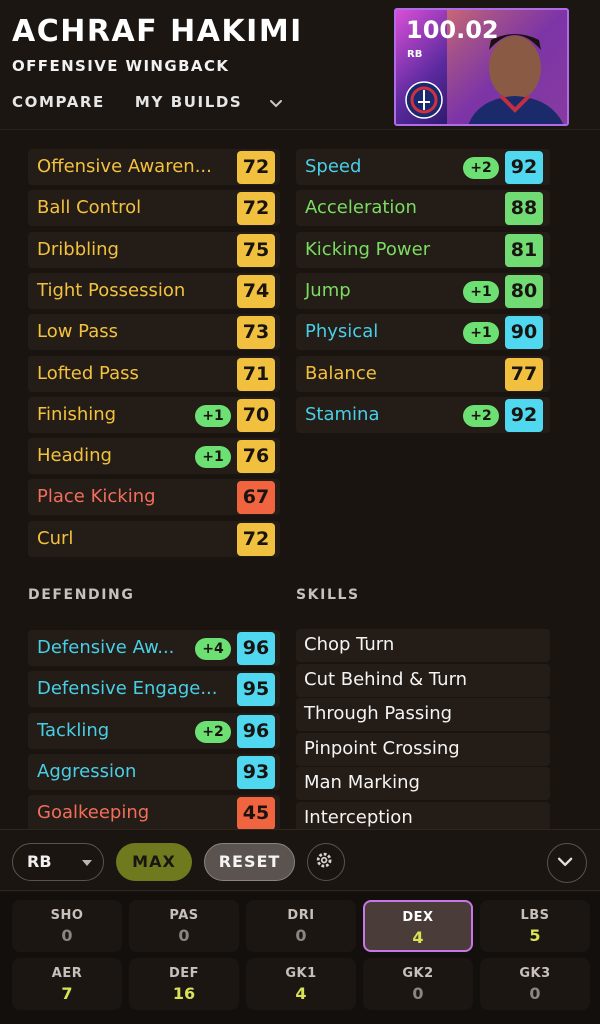 The width and height of the screenshot is (600, 1024). I want to click on points-gk1: GK1 4, so click(301, 984).